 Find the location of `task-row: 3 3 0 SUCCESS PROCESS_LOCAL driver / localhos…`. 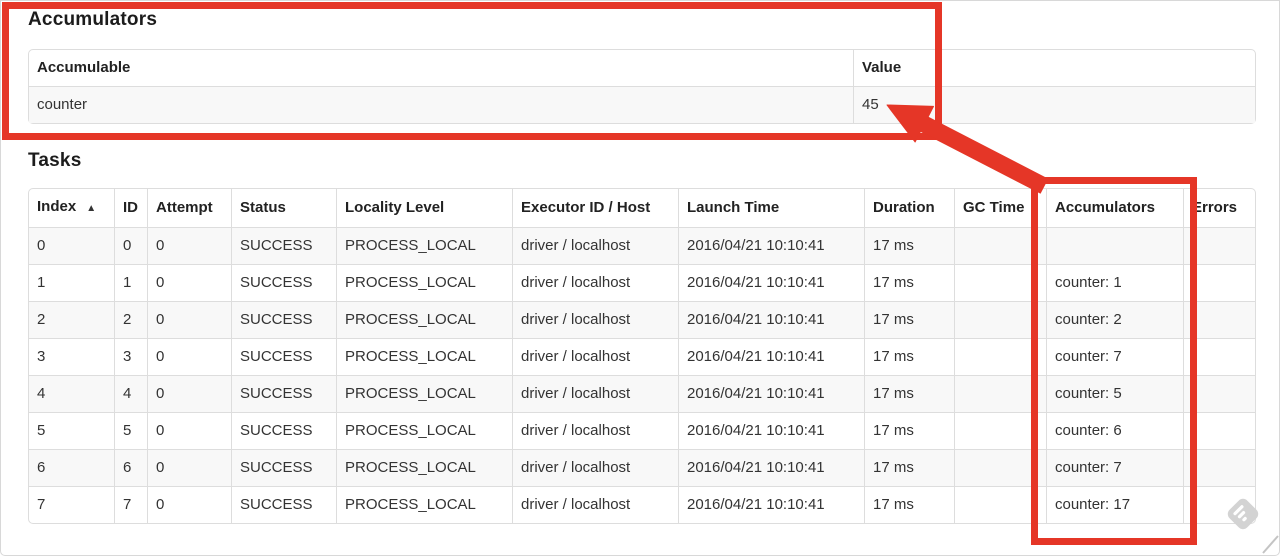

task-row: 3 3 0 SUCCESS PROCESS_LOCAL driver / localhos… is located at coordinates (642, 356).